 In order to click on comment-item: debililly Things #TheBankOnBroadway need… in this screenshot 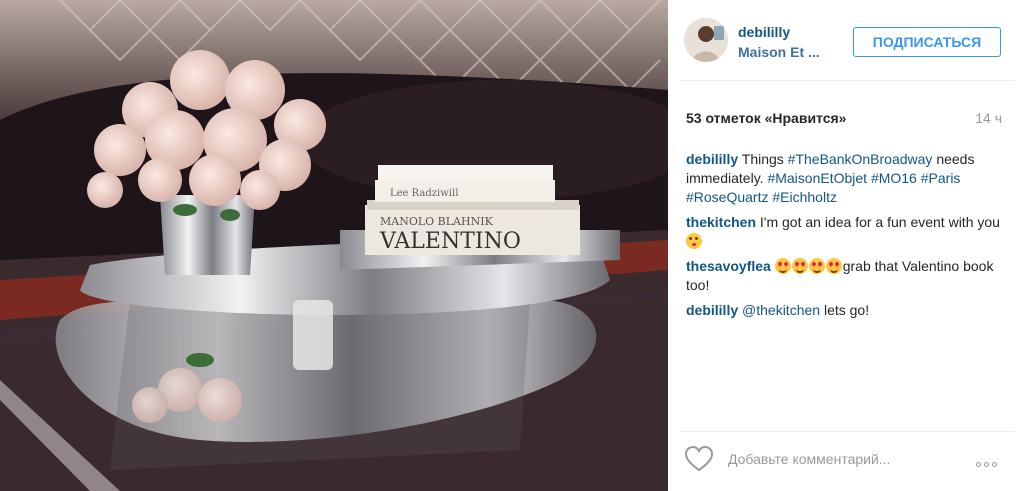, I will do `click(845, 178)`.